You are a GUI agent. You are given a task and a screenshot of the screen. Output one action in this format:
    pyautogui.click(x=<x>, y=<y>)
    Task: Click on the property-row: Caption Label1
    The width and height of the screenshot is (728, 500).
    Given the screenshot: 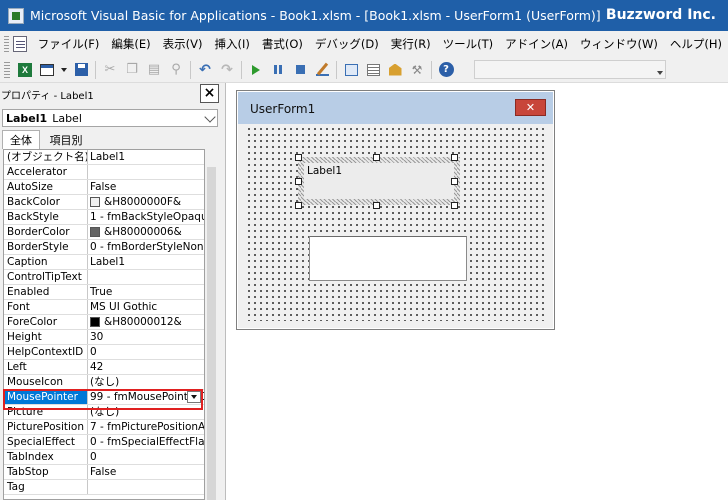 What is the action you would take?
    pyautogui.click(x=104, y=262)
    